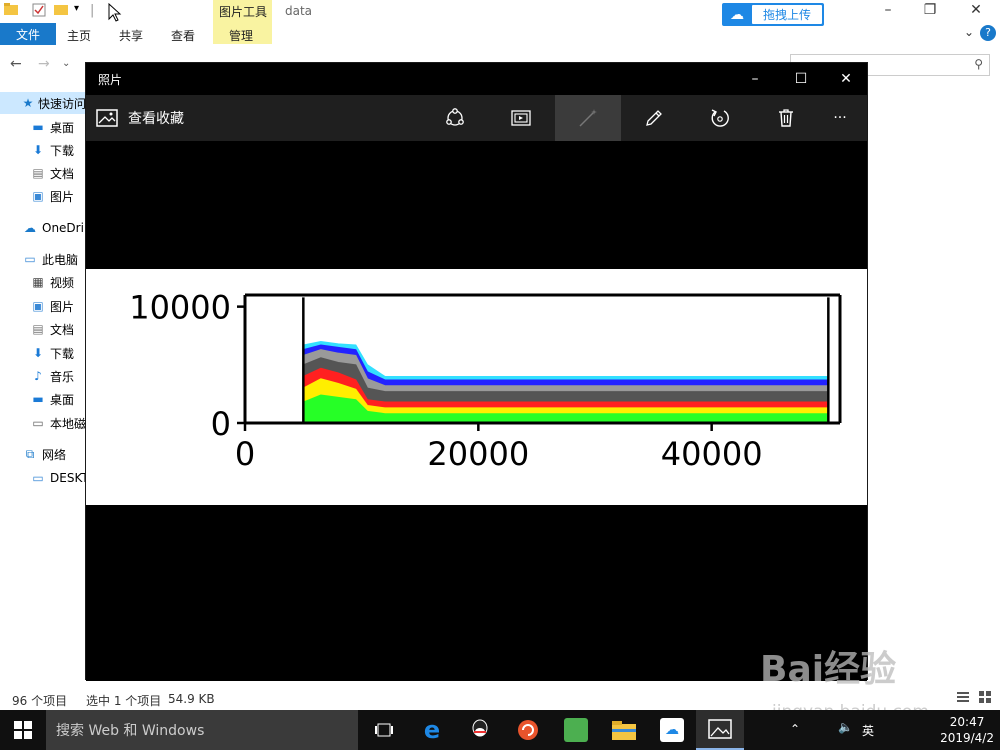 The image size is (1000, 750). I want to click on selection-count: 选中 1 个项目, so click(124, 701).